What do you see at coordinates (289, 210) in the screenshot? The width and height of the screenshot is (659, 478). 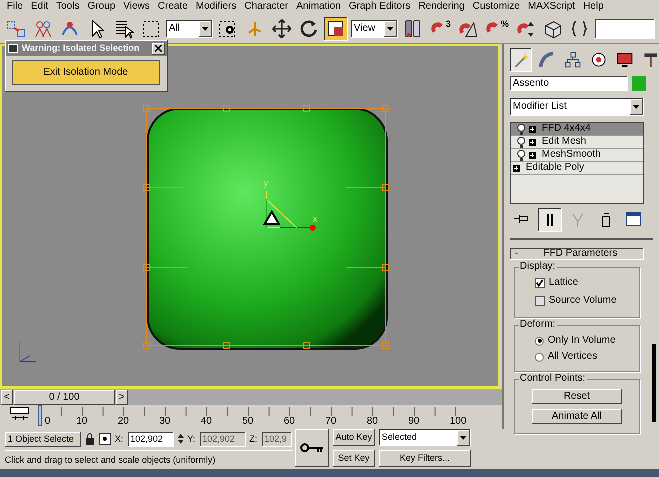 I see `transform-gizmo-icon` at bounding box center [289, 210].